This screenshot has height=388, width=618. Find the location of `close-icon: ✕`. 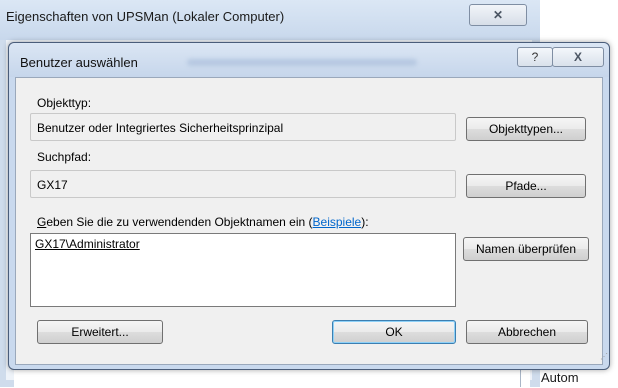

close-icon: ✕ is located at coordinates (498, 15).